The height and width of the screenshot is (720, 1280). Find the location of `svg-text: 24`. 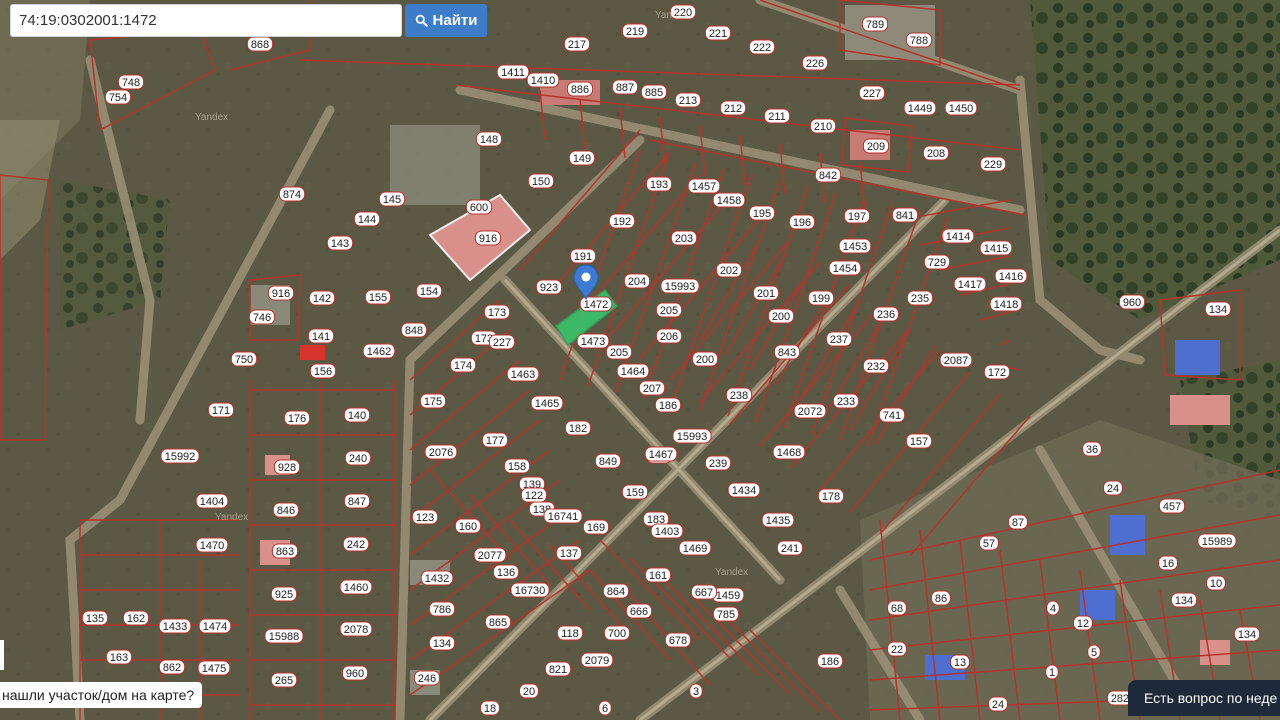

svg-text: 24 is located at coordinates (998, 705).